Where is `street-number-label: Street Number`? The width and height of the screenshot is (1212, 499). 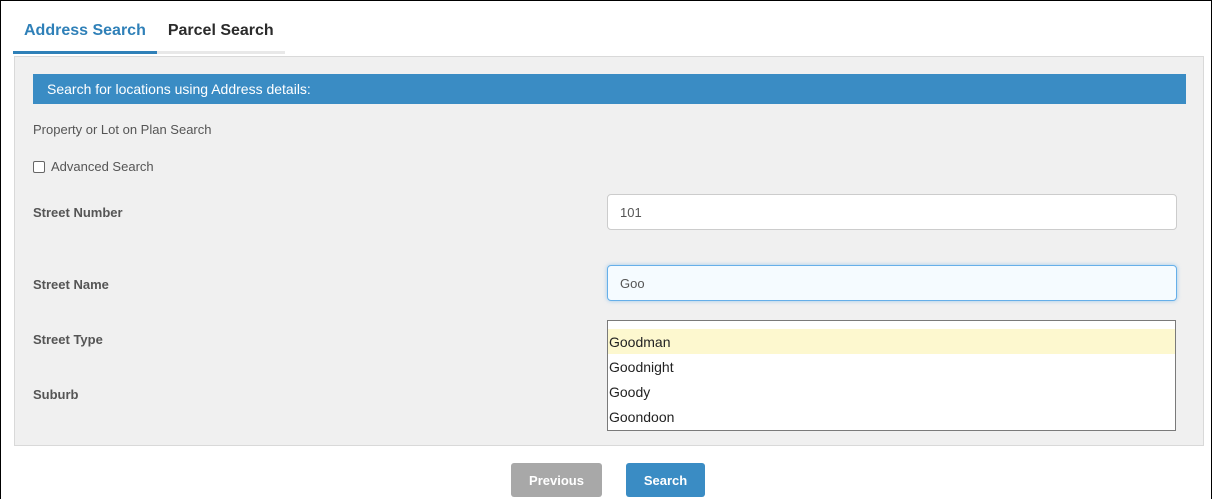
street-number-label: Street Number is located at coordinates (78, 212).